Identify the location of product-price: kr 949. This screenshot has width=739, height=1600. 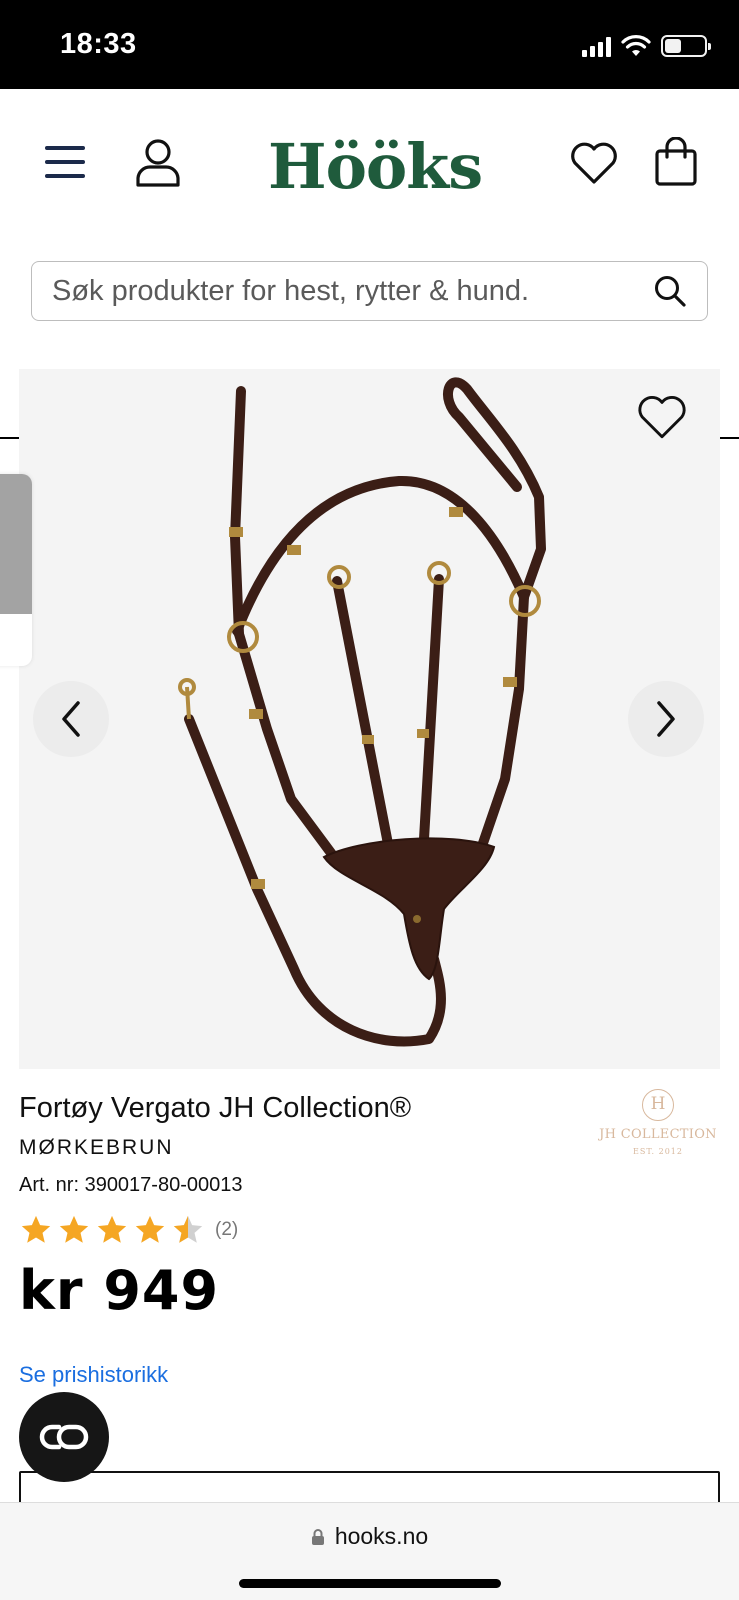
(119, 1290).